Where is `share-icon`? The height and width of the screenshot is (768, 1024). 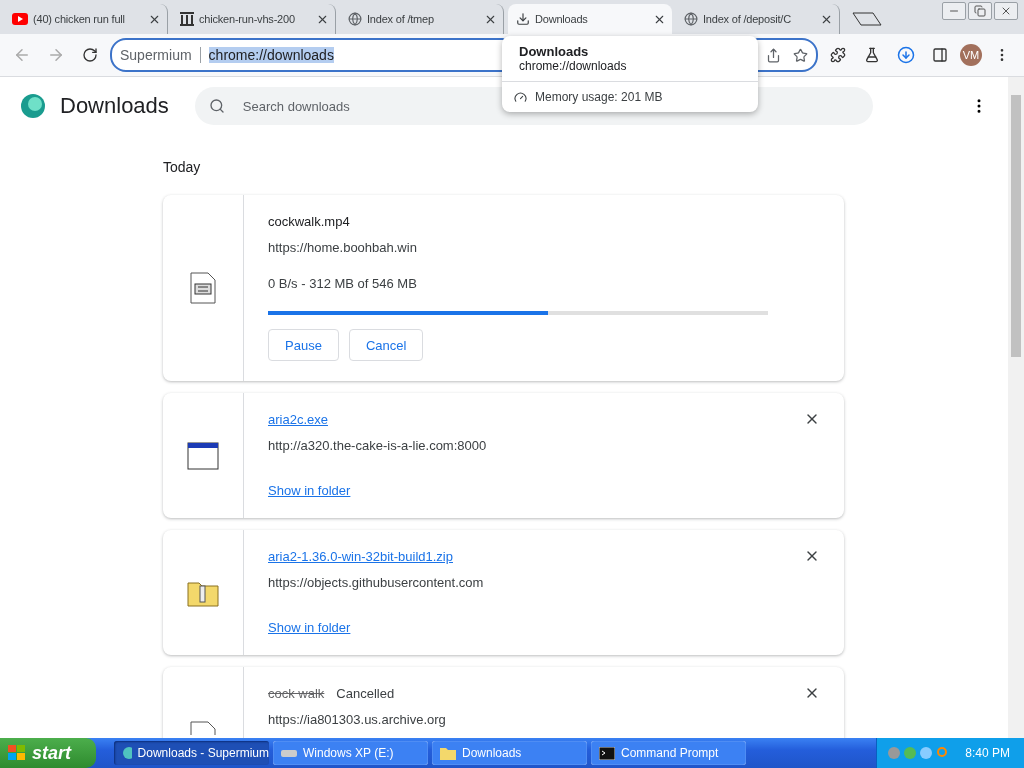
share-icon is located at coordinates (773, 55).